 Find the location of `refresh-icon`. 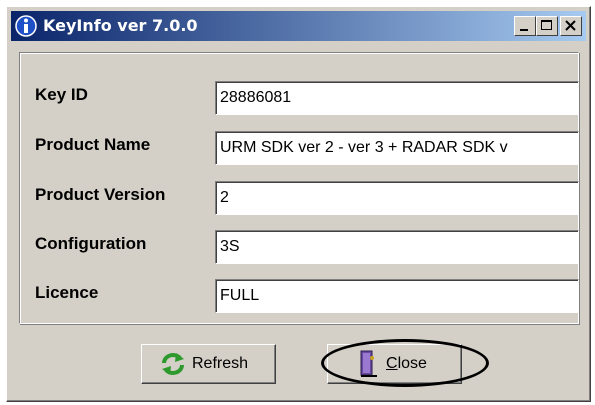

refresh-icon is located at coordinates (173, 364).